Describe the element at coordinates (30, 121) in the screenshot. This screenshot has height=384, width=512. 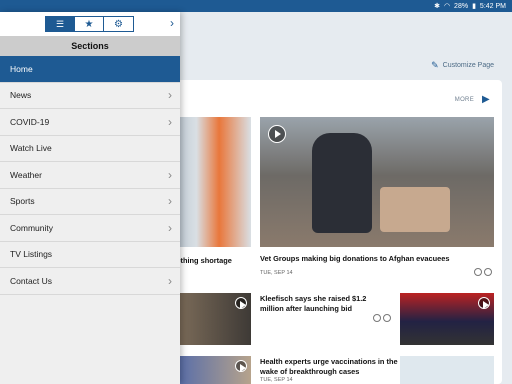
I see `sidebar-item-label: COVID-19` at that location.